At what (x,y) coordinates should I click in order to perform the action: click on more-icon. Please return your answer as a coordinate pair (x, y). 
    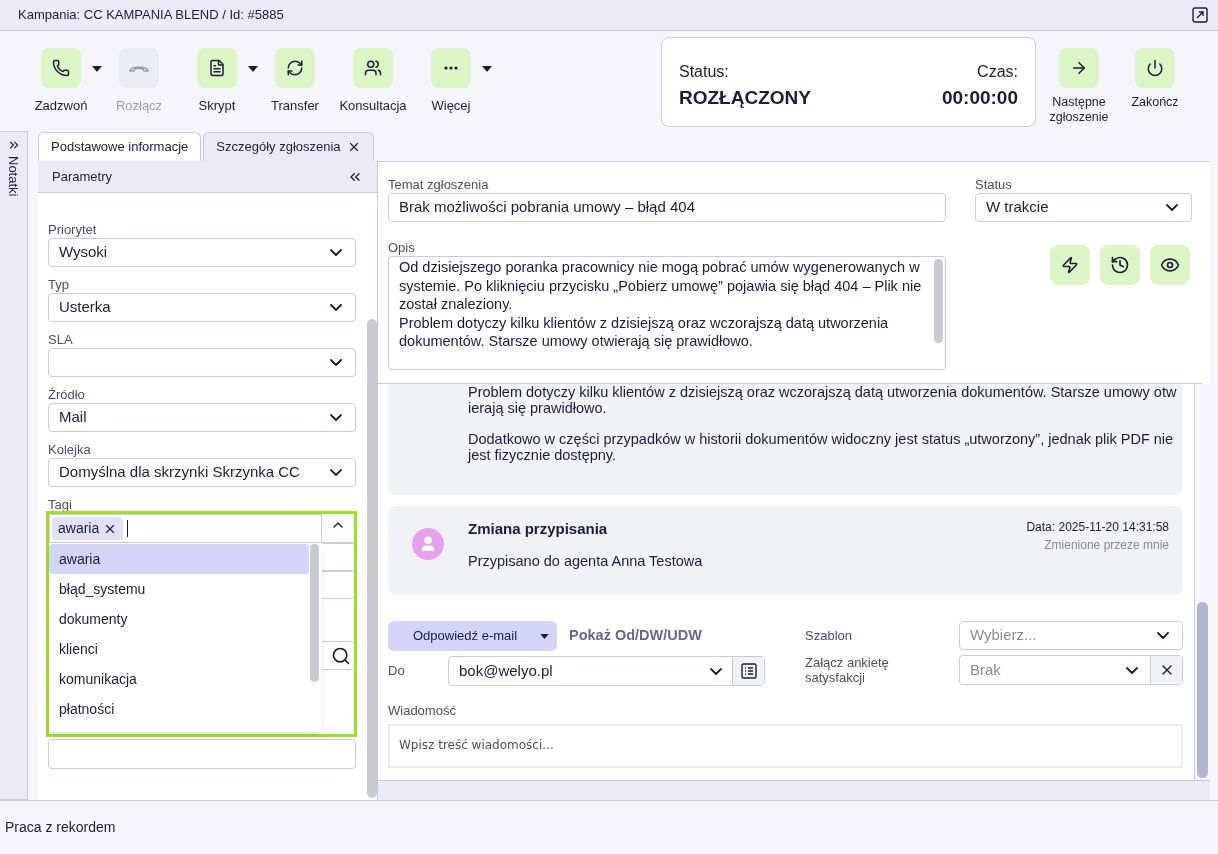
    Looking at the image, I should click on (451, 68).